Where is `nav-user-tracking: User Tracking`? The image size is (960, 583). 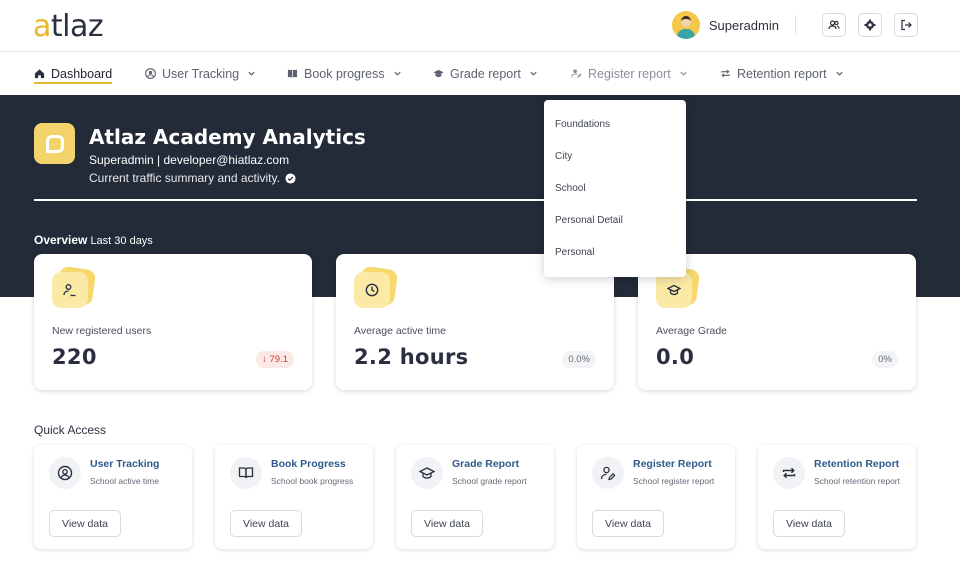
nav-user-tracking: User Tracking is located at coordinates (200, 73).